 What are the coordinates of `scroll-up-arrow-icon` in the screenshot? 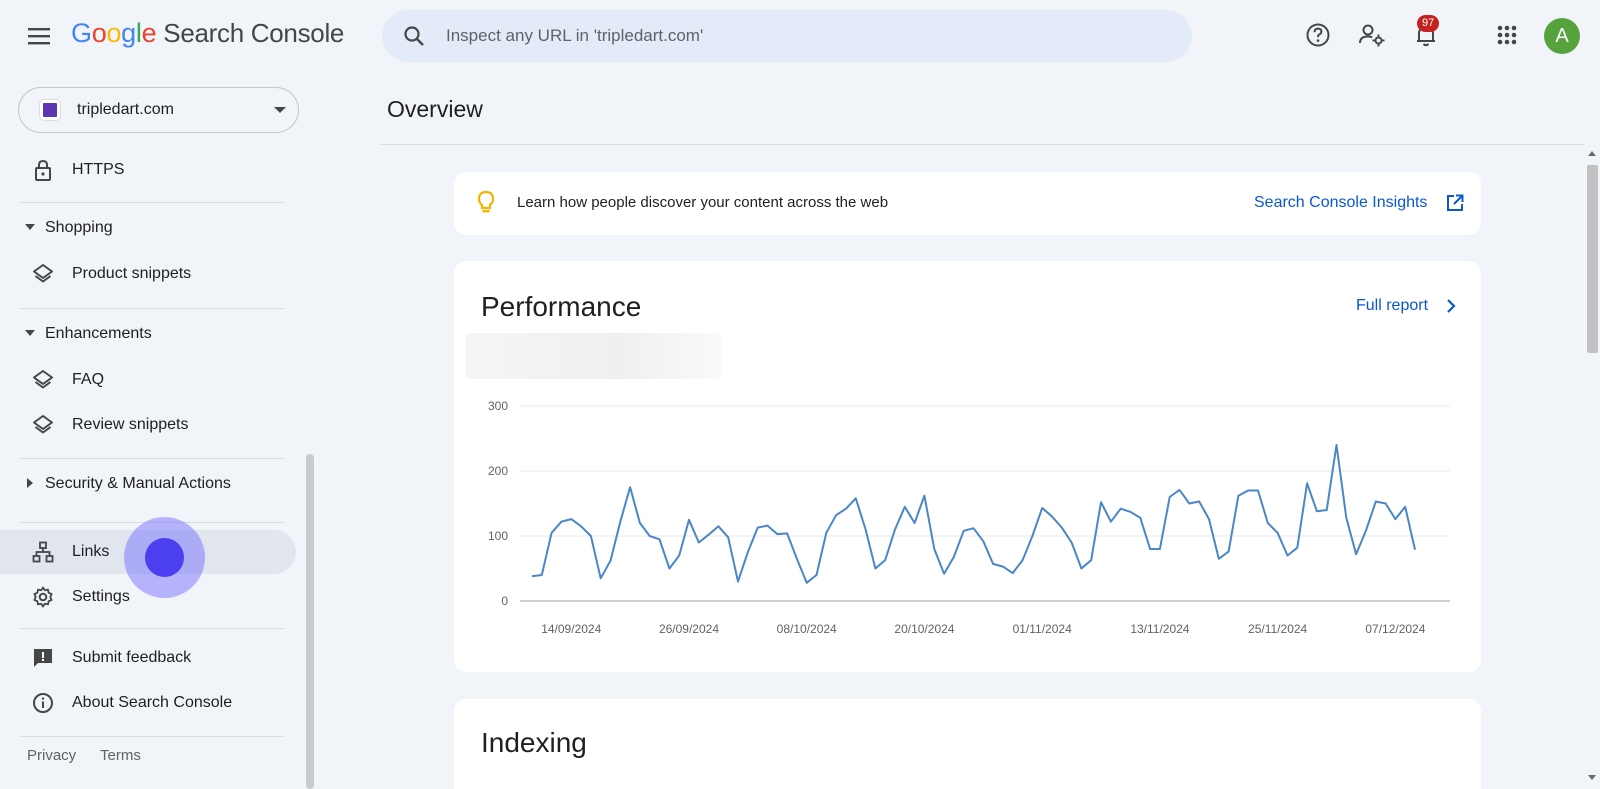 It's located at (1592, 153).